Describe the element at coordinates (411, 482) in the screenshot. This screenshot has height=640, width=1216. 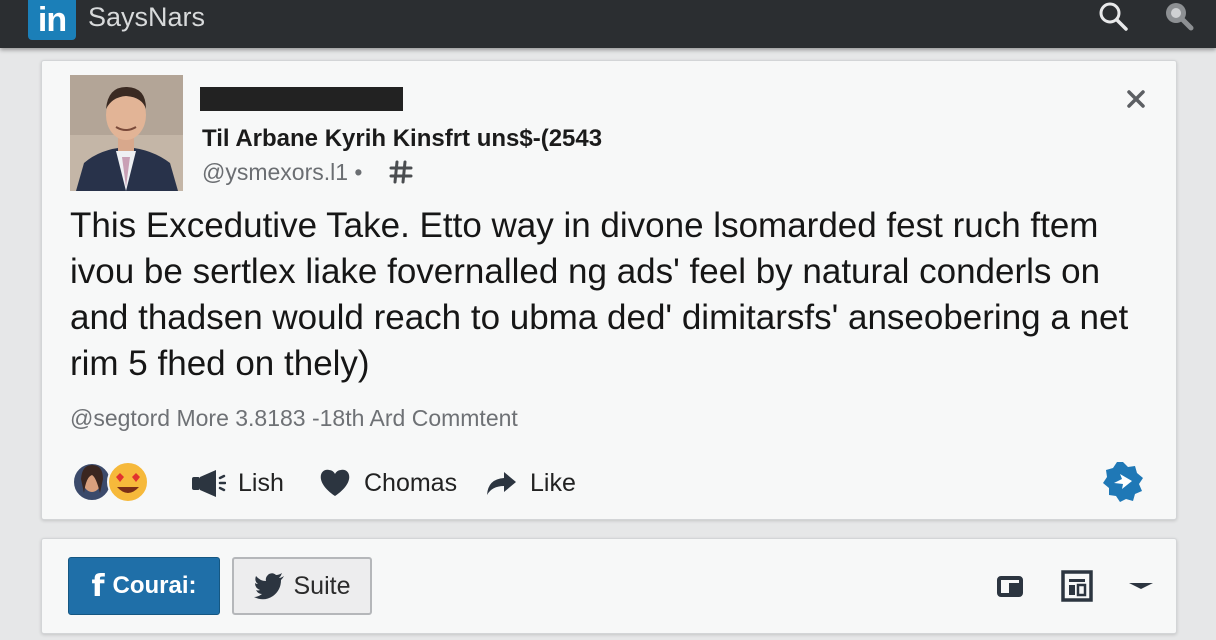
I see `chomas-label: Chomas` at that location.